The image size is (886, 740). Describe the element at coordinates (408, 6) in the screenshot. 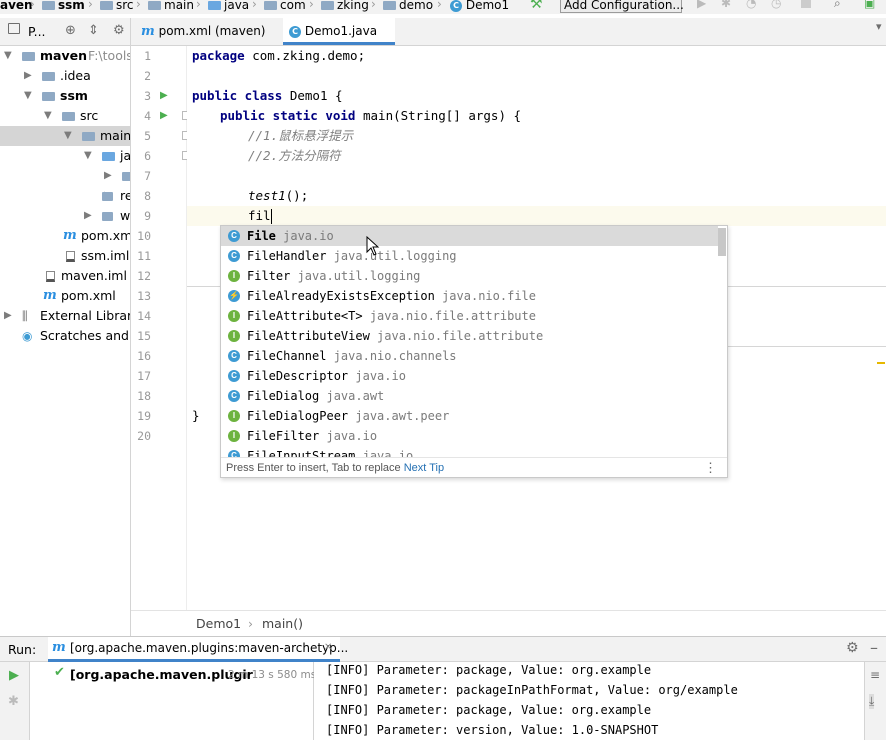

I see `crumb-demo: demo` at that location.